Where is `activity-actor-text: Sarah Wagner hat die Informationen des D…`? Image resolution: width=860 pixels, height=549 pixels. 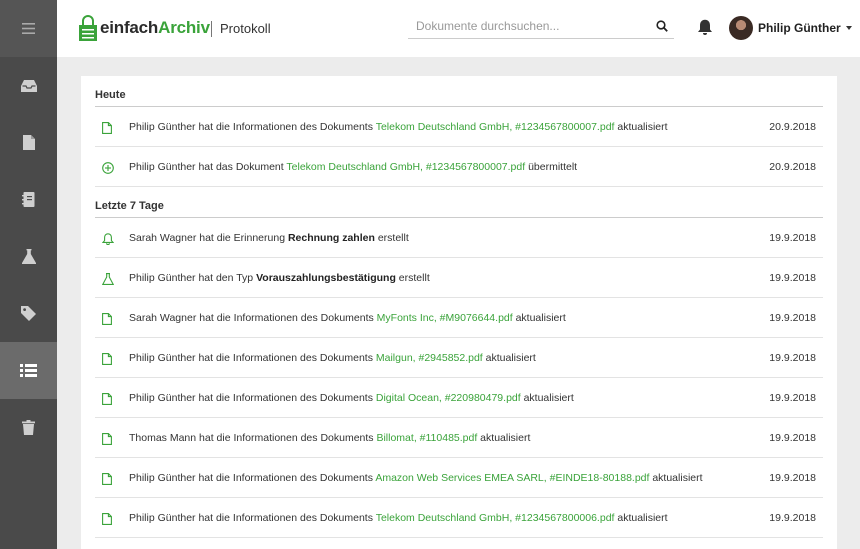 activity-actor-text: Sarah Wagner hat die Informationen des D… is located at coordinates (253, 317).